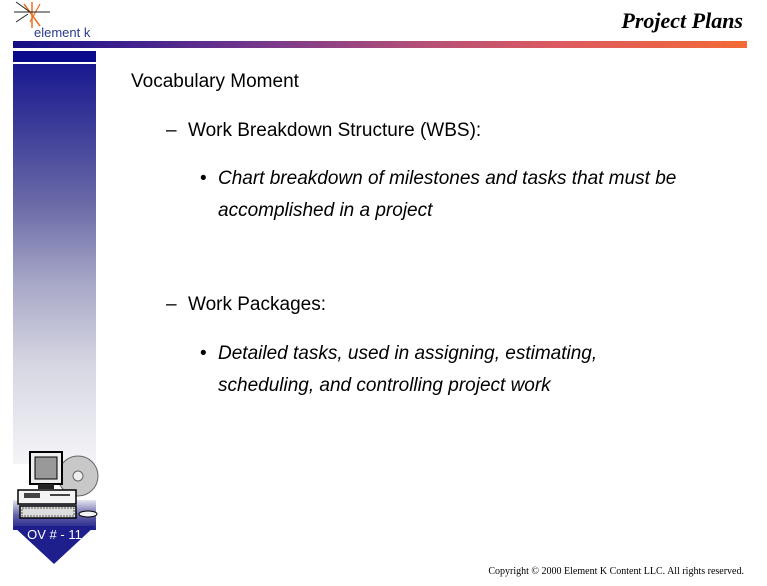 The height and width of the screenshot is (586, 767). Describe the element at coordinates (54, 264) in the screenshot. I see `sidebar-gradient` at that location.